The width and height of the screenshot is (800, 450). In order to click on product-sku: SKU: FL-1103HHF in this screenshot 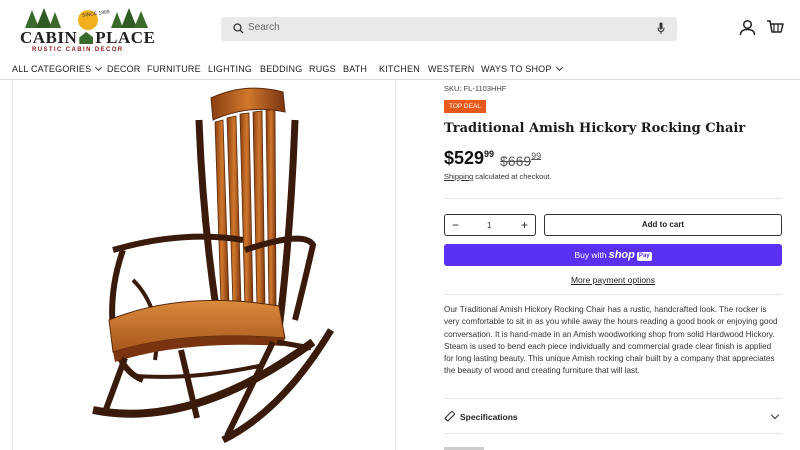, I will do `click(475, 88)`.